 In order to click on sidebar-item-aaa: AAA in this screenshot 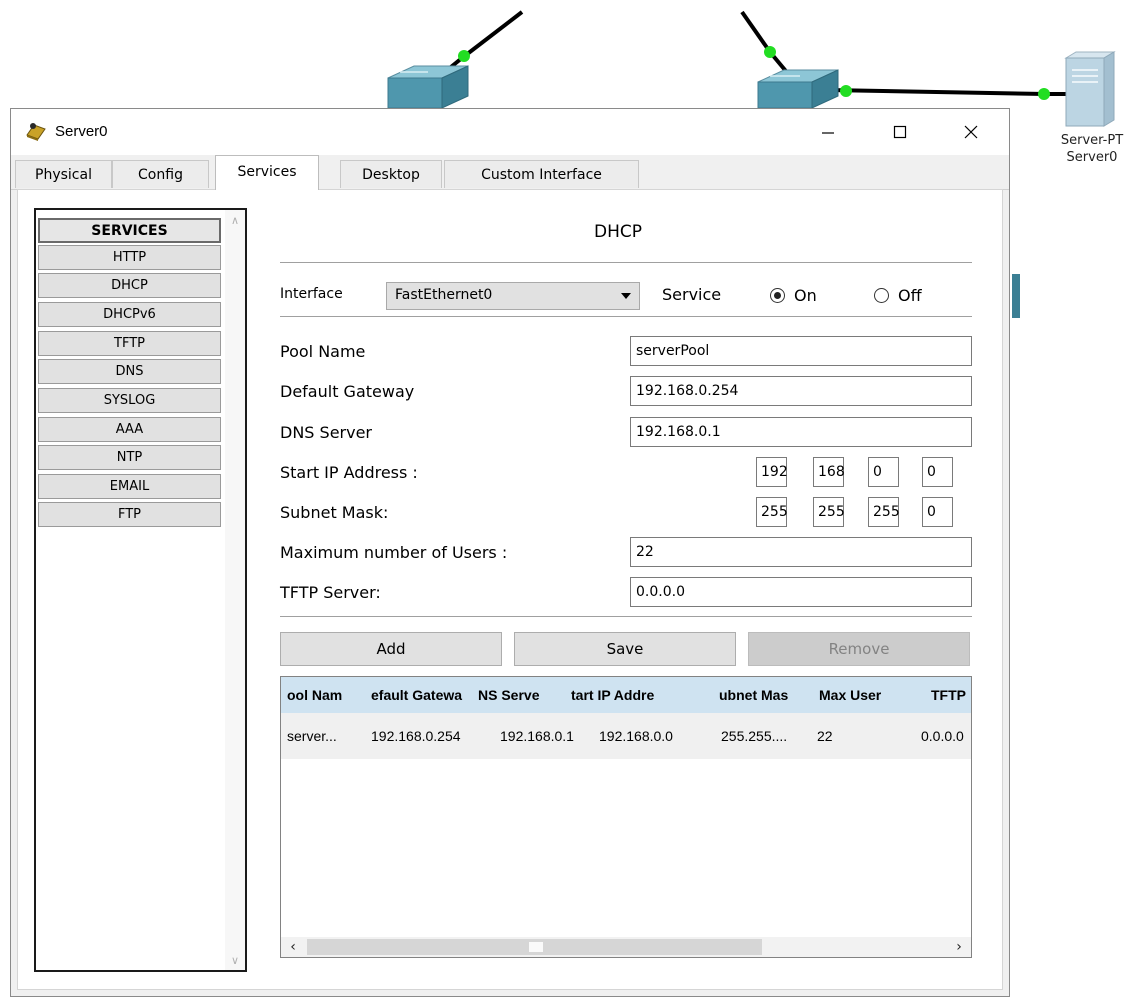, I will do `click(129, 429)`.